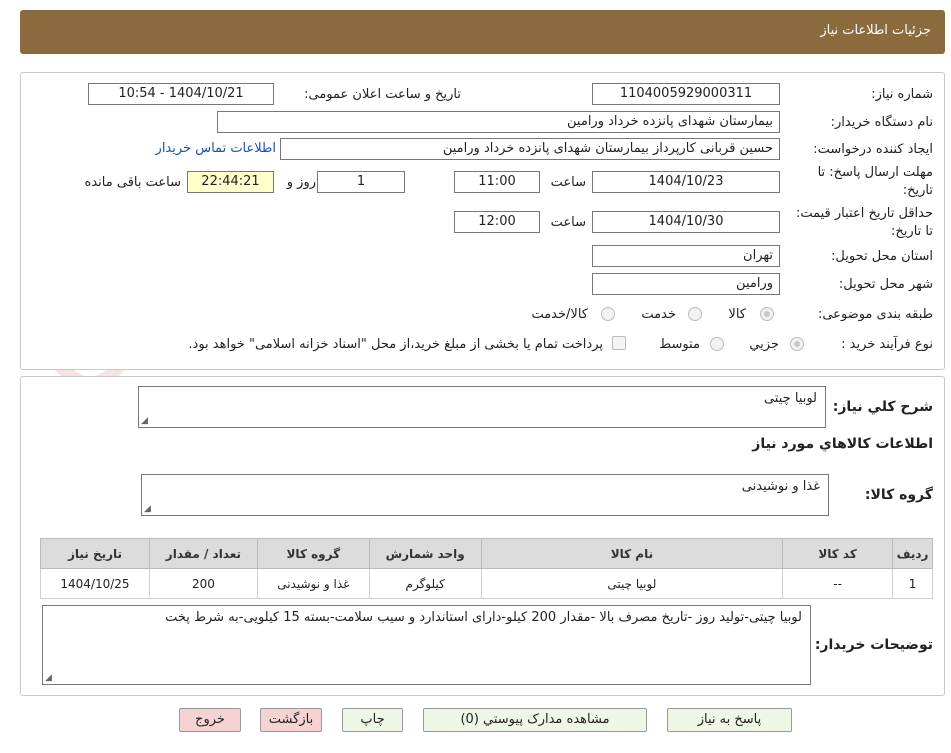 The height and width of the screenshot is (753, 951). Describe the element at coordinates (497, 222) in the screenshot. I see `validity-time-field: 12:00` at that location.